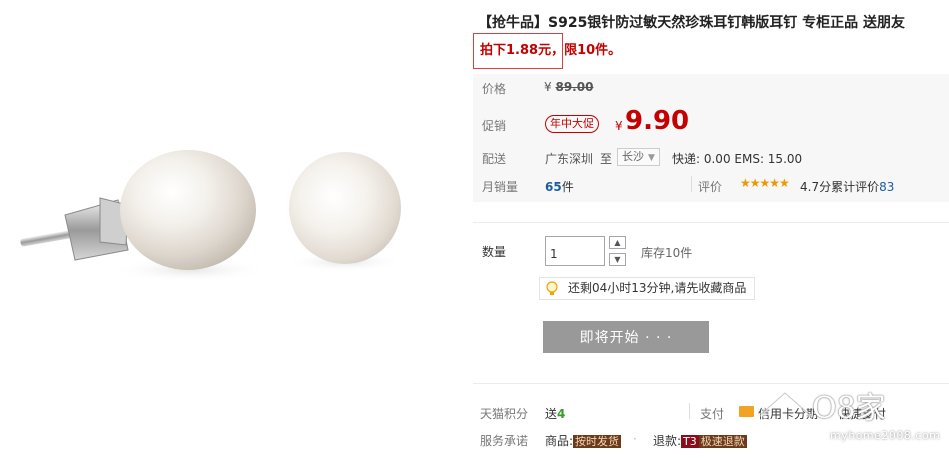 This screenshot has width=949, height=460. What do you see at coordinates (572, 124) in the screenshot?
I see `promotion-badge: 年中大促` at bounding box center [572, 124].